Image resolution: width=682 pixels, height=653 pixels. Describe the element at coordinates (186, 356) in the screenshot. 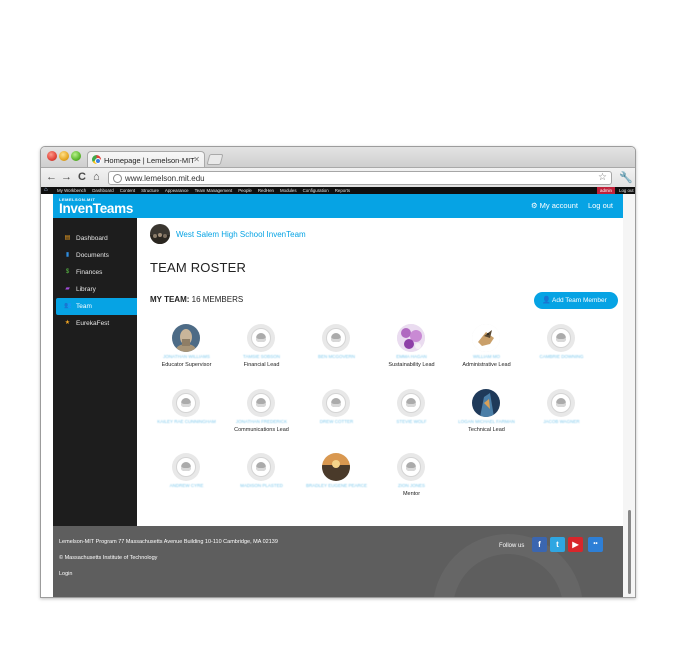

I see `member-name-link: JONATHAN WILLIAMS` at that location.